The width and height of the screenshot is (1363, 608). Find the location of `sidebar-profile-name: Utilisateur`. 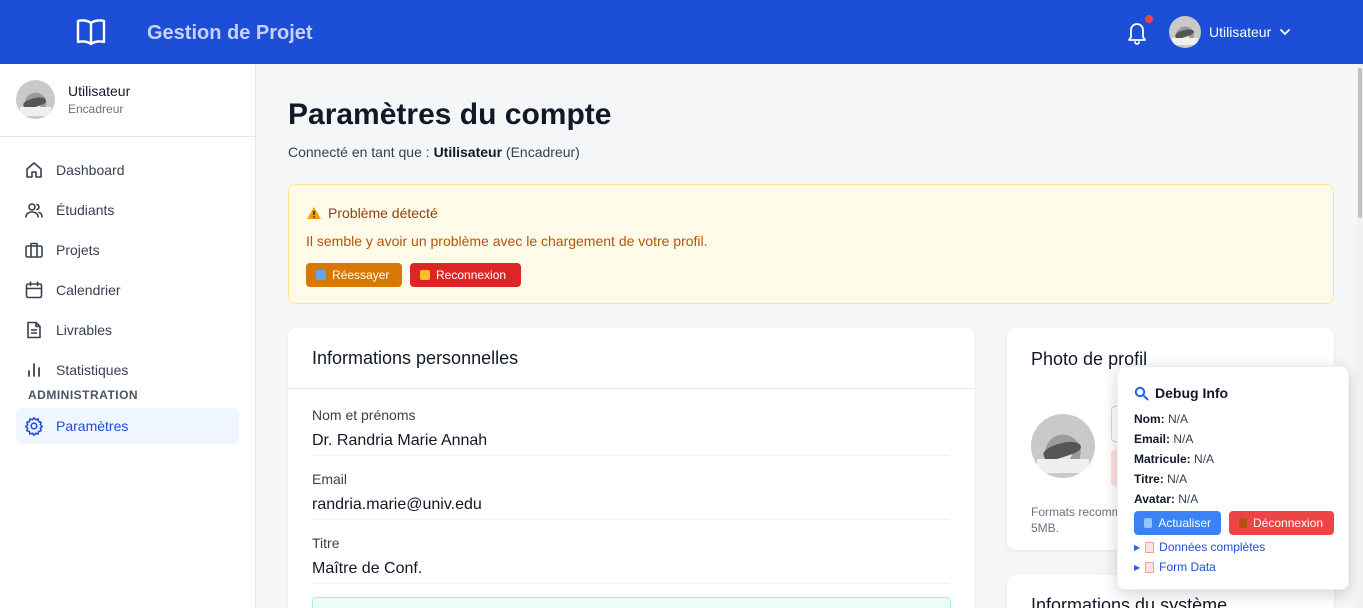

sidebar-profile-name: Utilisateur is located at coordinates (99, 91).